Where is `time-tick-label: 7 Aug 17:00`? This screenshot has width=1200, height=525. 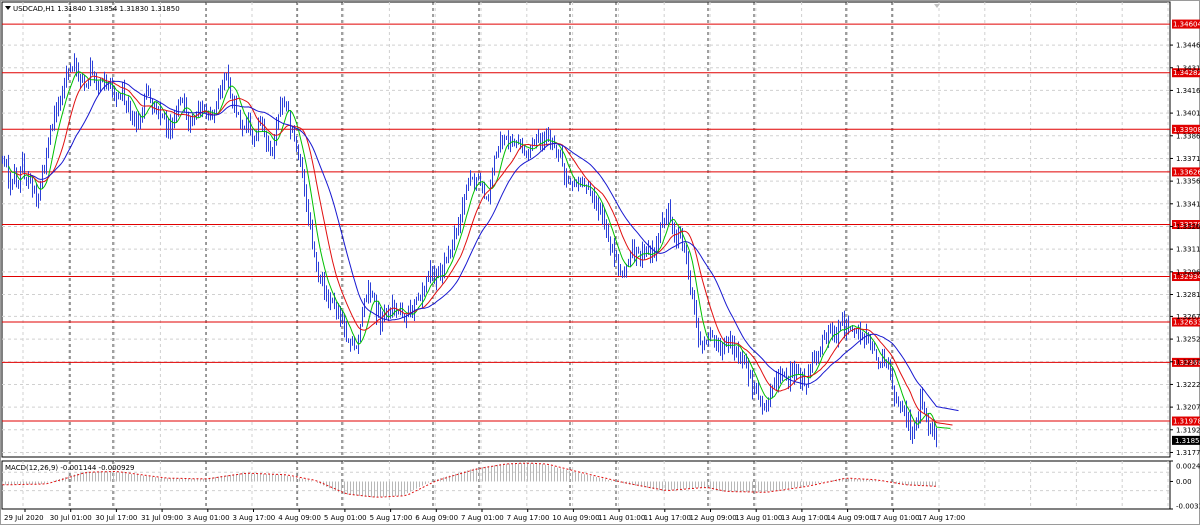 time-tick-label: 7 Aug 17:00 is located at coordinates (528, 518).